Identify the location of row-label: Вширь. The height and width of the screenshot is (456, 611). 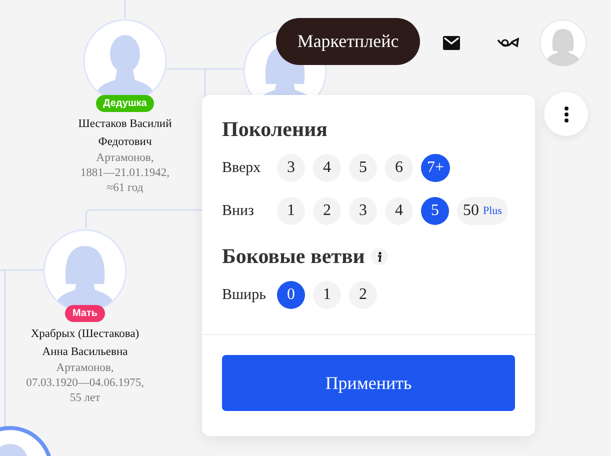
(244, 295).